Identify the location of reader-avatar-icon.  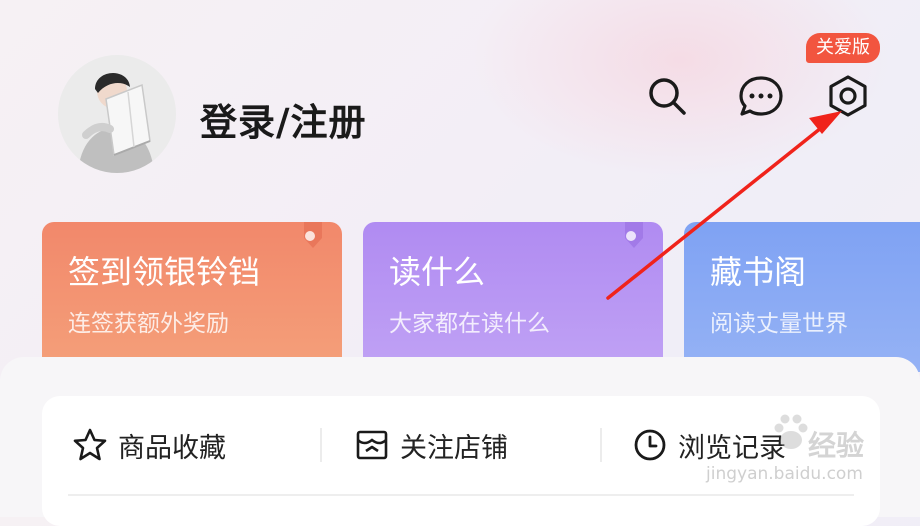
(117, 114).